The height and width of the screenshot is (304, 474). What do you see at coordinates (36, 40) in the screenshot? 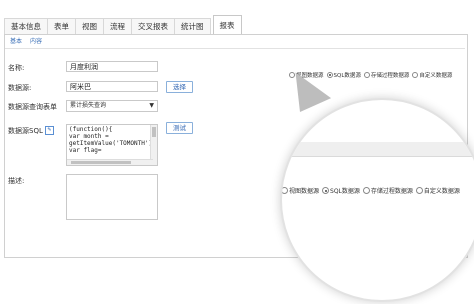
I see `subtab-content: 内容` at bounding box center [36, 40].